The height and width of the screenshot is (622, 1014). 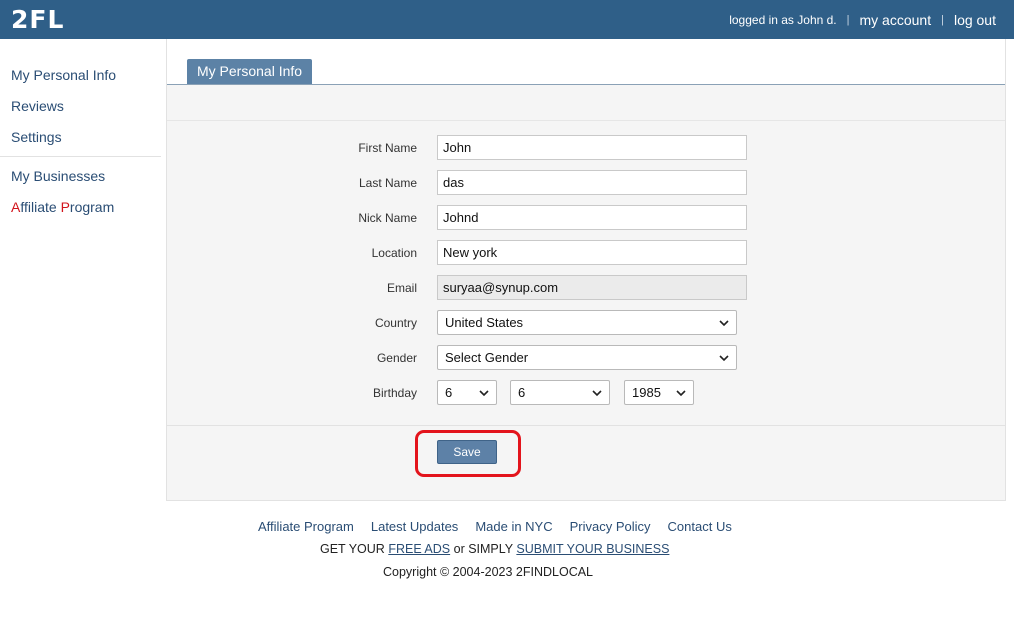 I want to click on gender-select: Select Gender, so click(x=587, y=357).